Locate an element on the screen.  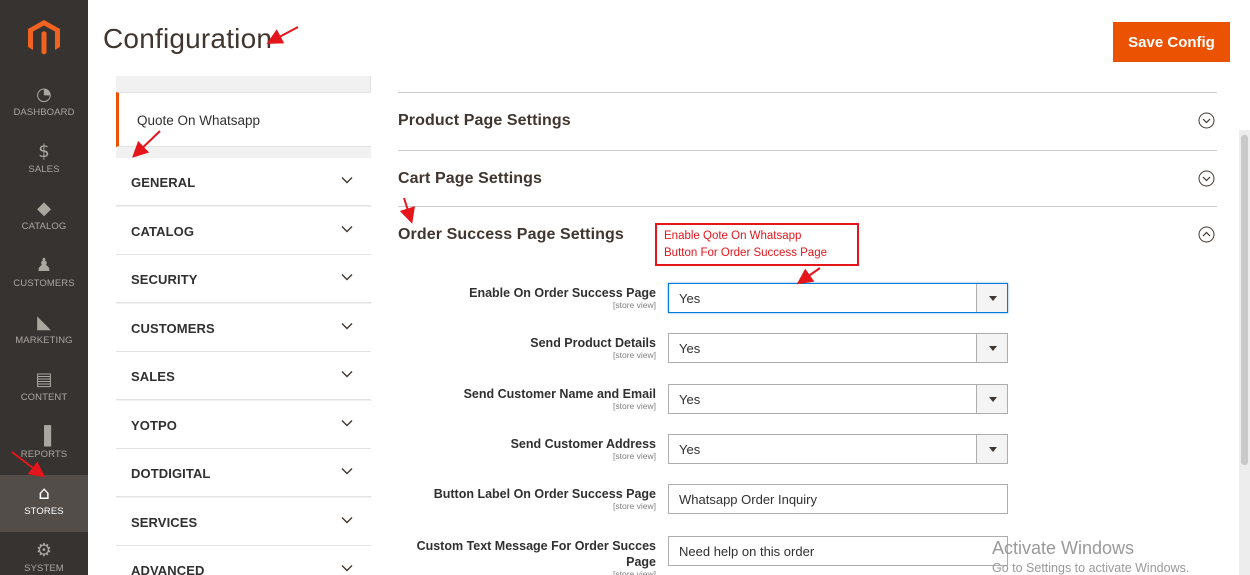
nav-item-content: ▤ CONTENT is located at coordinates (44, 389).